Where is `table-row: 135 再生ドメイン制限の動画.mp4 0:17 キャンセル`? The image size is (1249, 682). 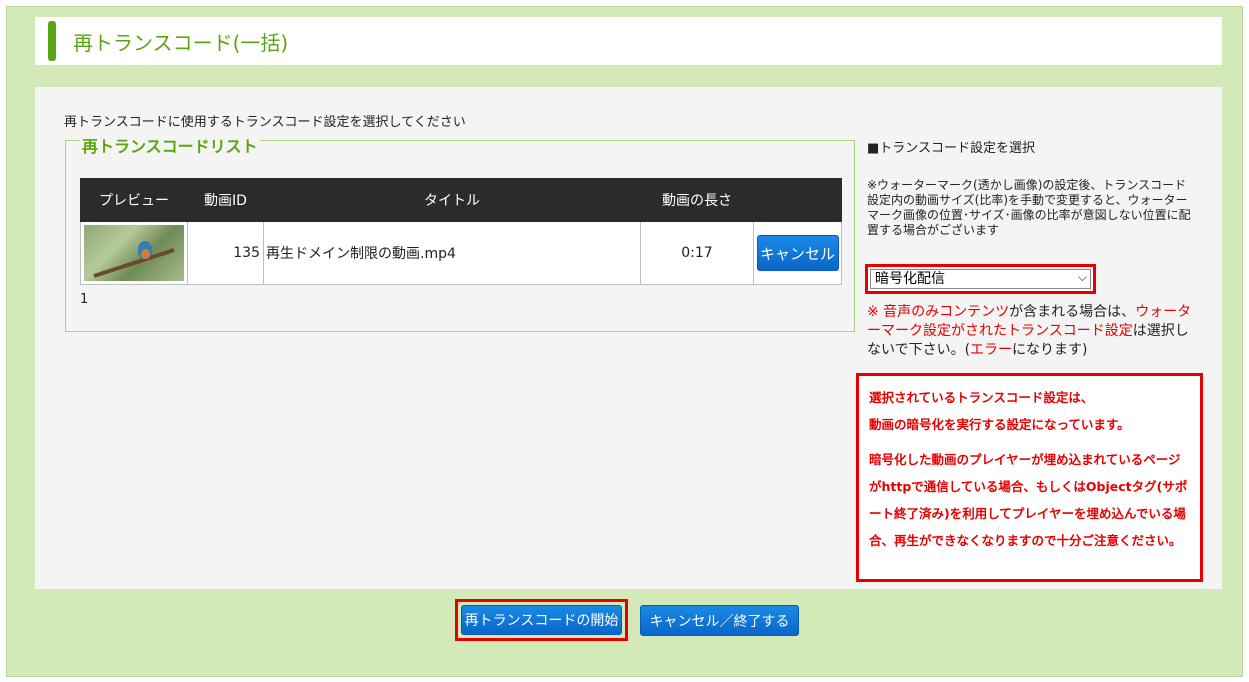
table-row: 135 再生ドメイン制限の動画.mp4 0:17 キャンセル is located at coordinates (461, 253).